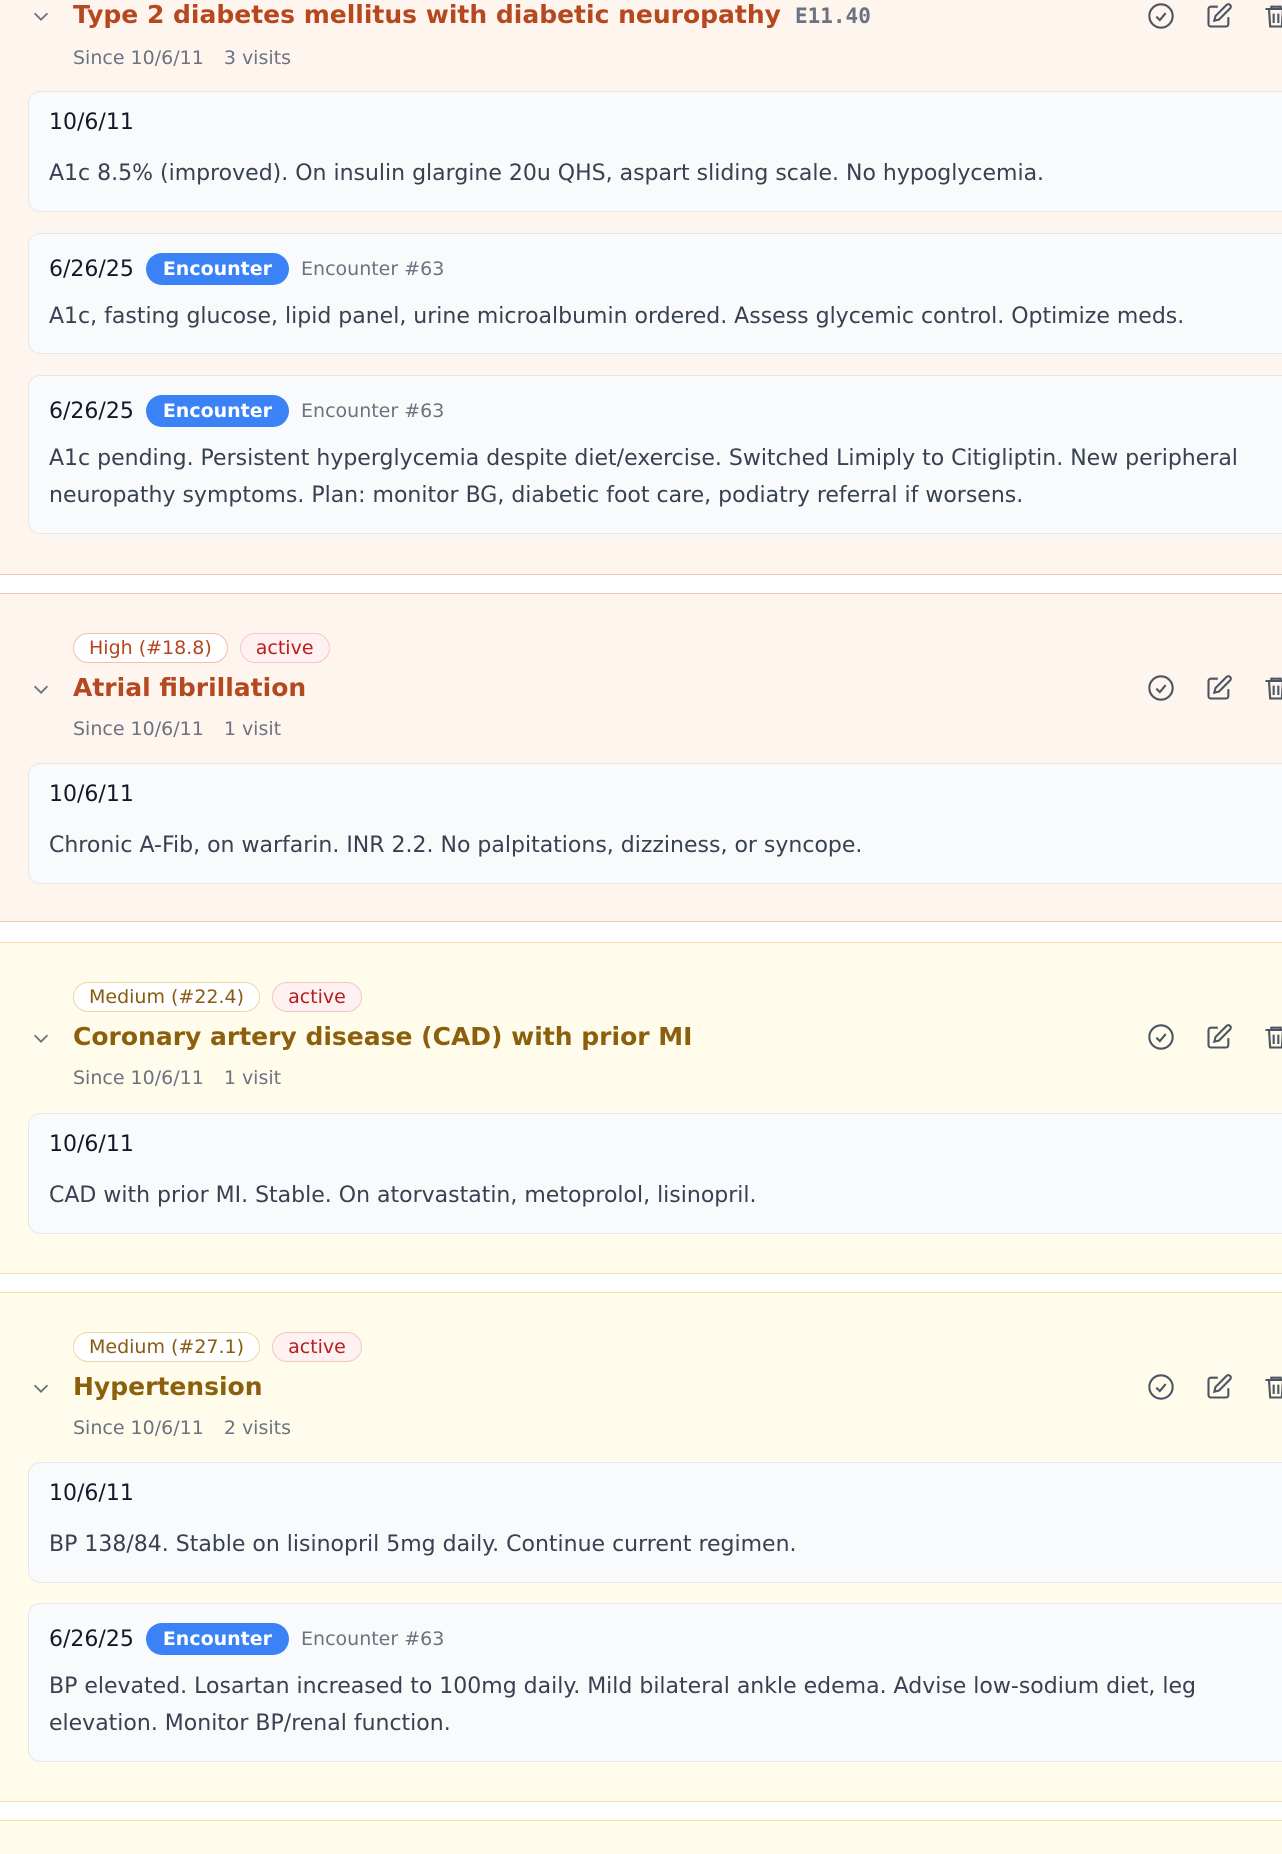 The image size is (1282, 1854). I want to click on priority-badge: Medium (#22.4), so click(167, 997).